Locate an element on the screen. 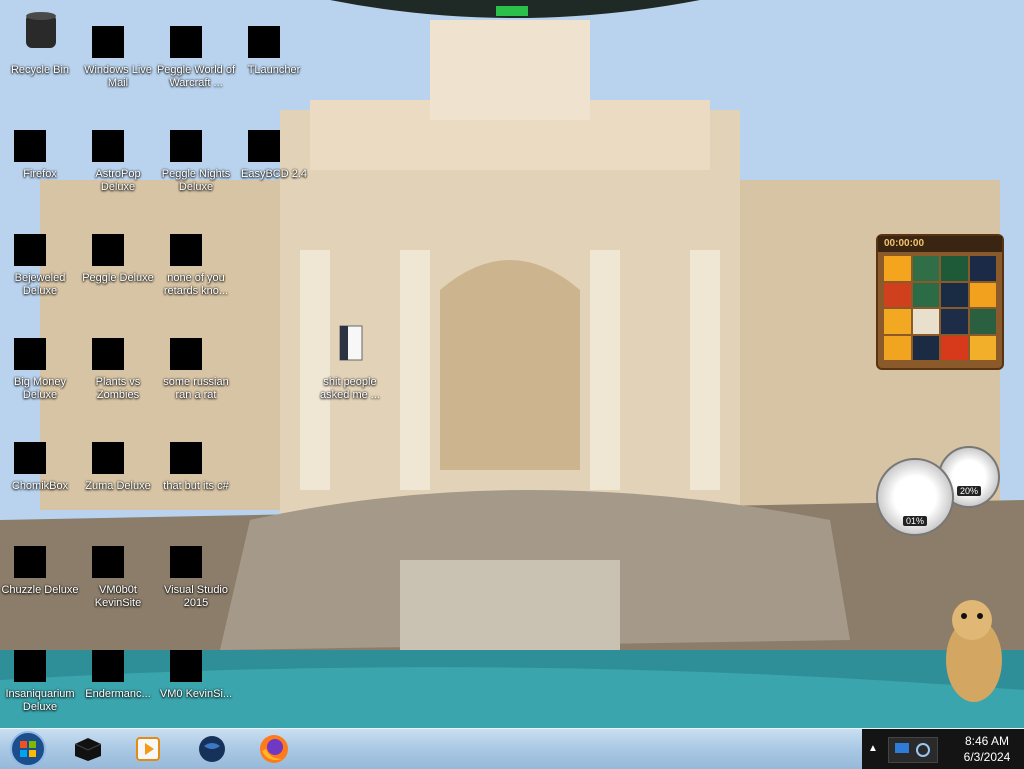  desktop-icon-peggle-nights: Peggle Nights Deluxe is located at coordinates (196, 160).